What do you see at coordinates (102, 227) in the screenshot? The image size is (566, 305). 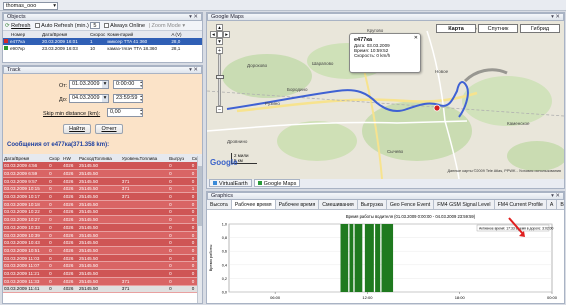 I see `table-row: 03.03.2009 10:33 0 4026 25145.50 0 0` at bounding box center [102, 227].